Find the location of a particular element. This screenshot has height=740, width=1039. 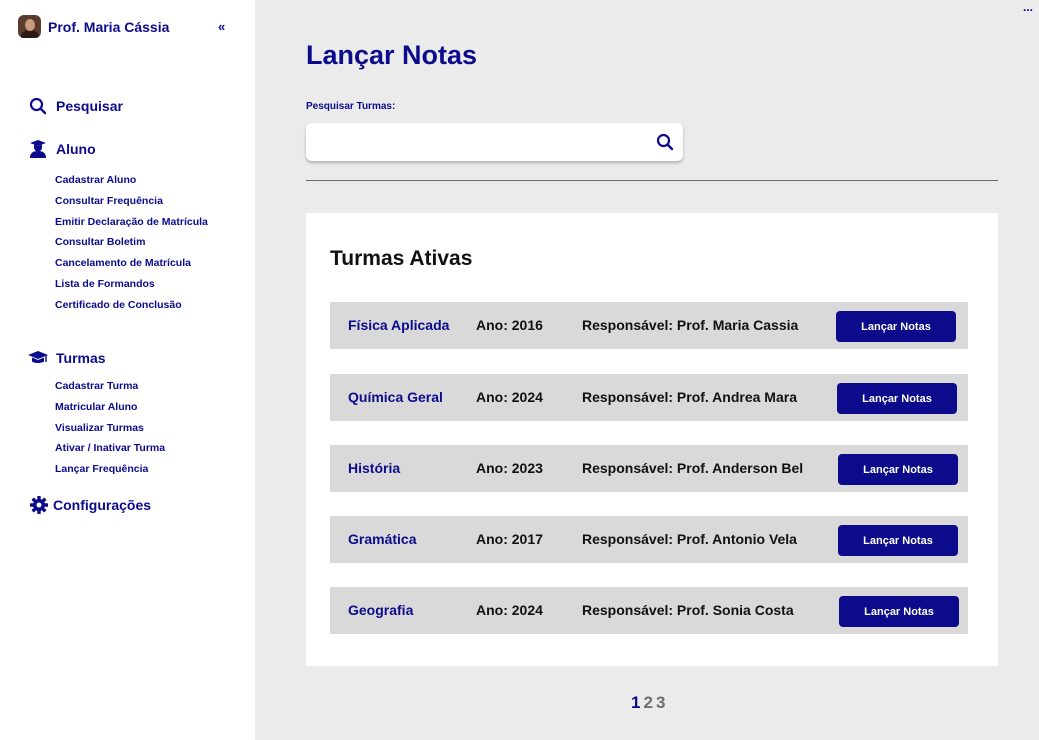

sidebar-item-pesquisar: Pesquisar is located at coordinates (75, 106).